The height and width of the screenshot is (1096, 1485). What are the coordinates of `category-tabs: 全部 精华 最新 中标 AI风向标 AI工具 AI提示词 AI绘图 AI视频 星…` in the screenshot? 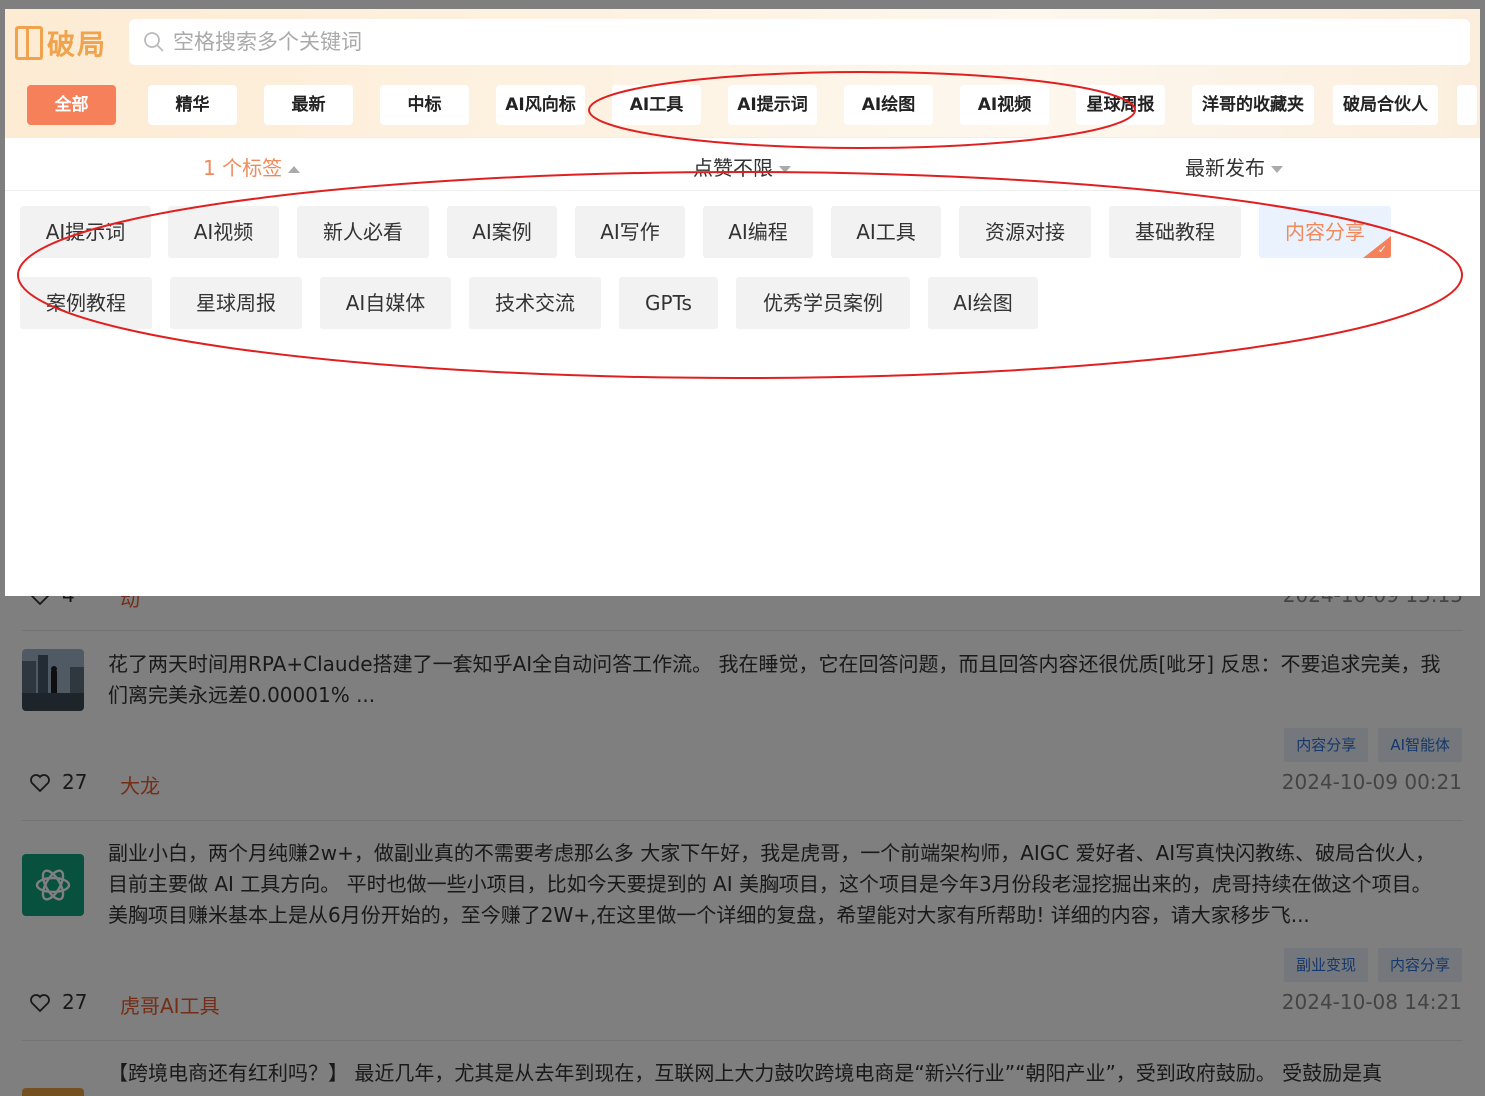 It's located at (752, 105).